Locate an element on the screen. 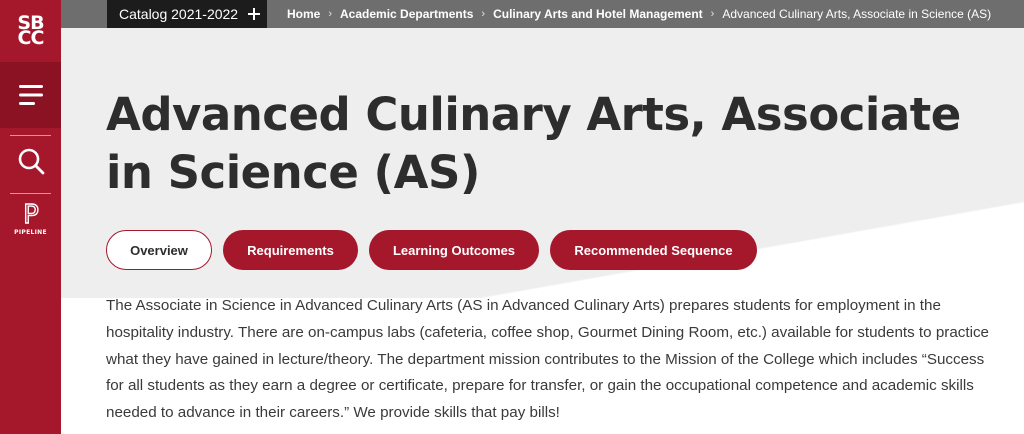  pipeline-button: P PIPELINE is located at coordinates (30, 227).